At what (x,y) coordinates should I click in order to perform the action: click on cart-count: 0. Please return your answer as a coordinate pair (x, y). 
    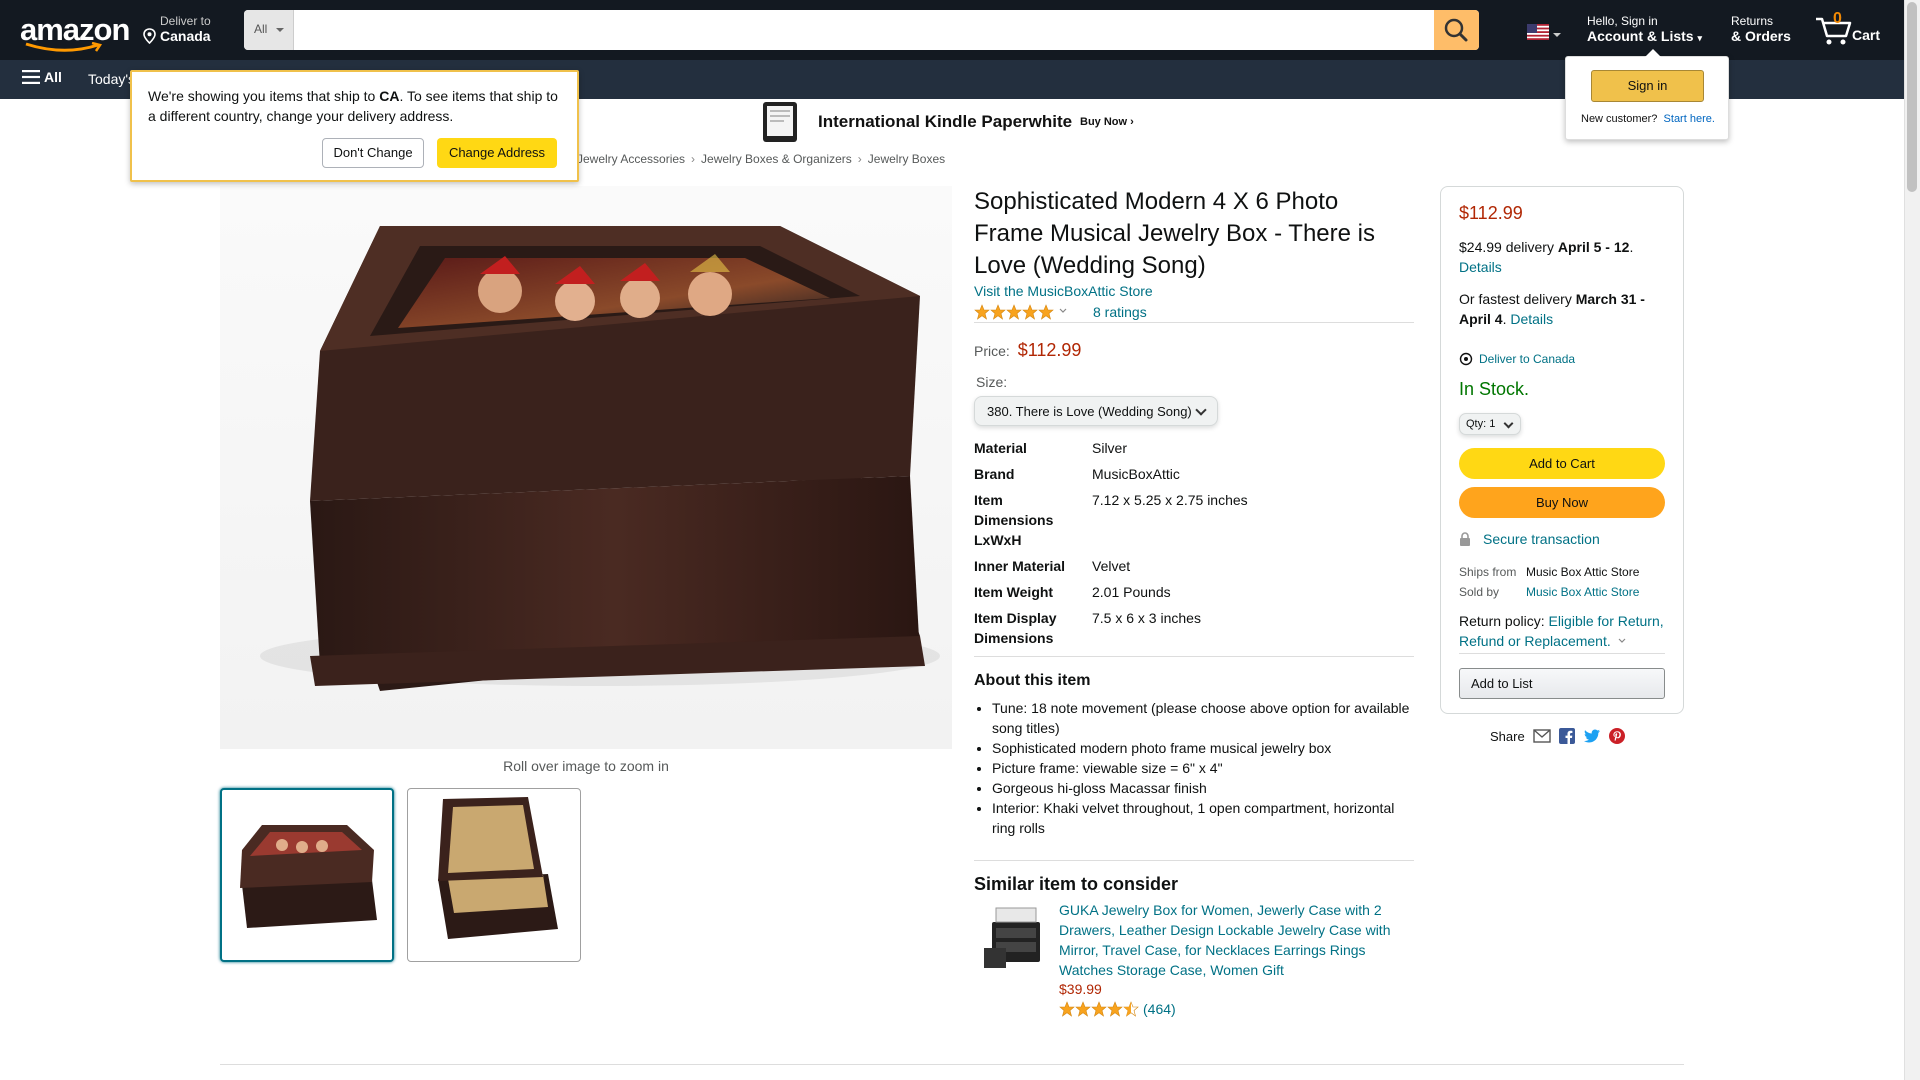
    Looking at the image, I should click on (1837, 18).